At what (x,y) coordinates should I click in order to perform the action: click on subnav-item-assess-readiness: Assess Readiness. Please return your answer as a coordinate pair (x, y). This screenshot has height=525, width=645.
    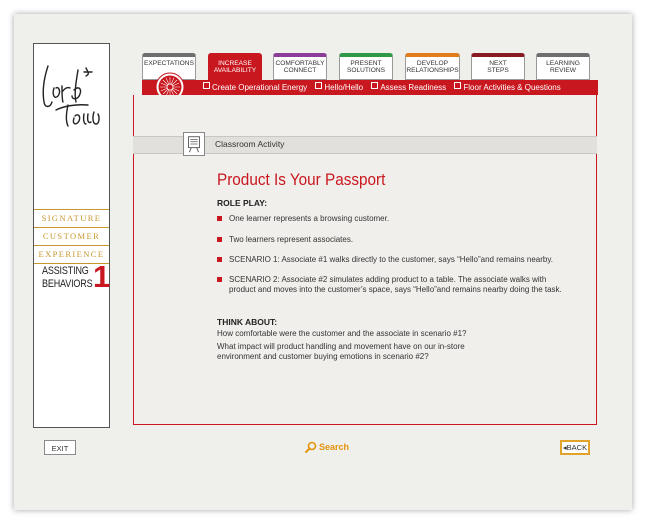
    Looking at the image, I should click on (408, 87).